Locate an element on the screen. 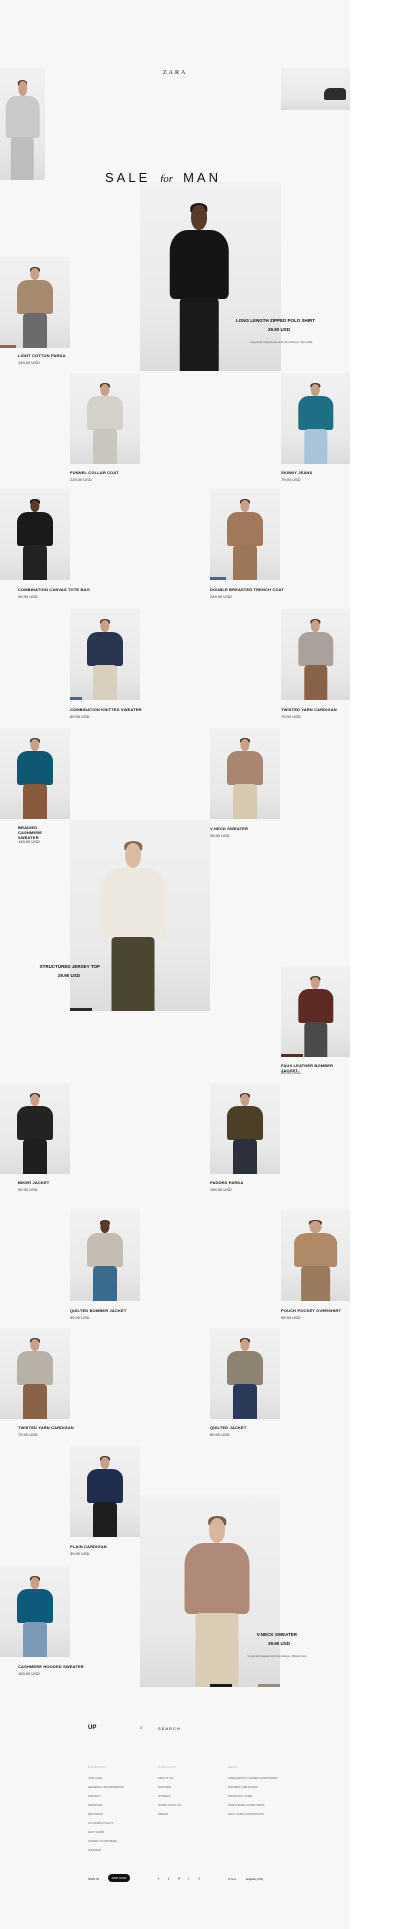  product-name: QUILTED BOMBER JACKET is located at coordinates (98, 1310).